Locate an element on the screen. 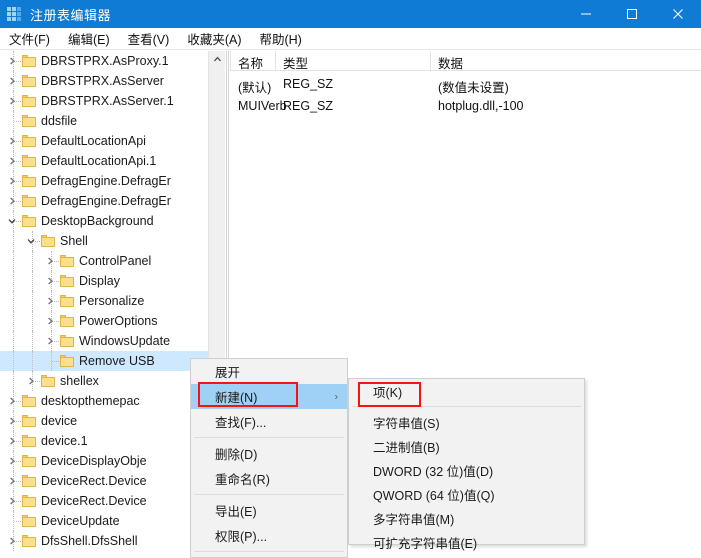 The height and width of the screenshot is (558, 701). tree-item: DBRSTPRX.AsServer is located at coordinates (104, 81).